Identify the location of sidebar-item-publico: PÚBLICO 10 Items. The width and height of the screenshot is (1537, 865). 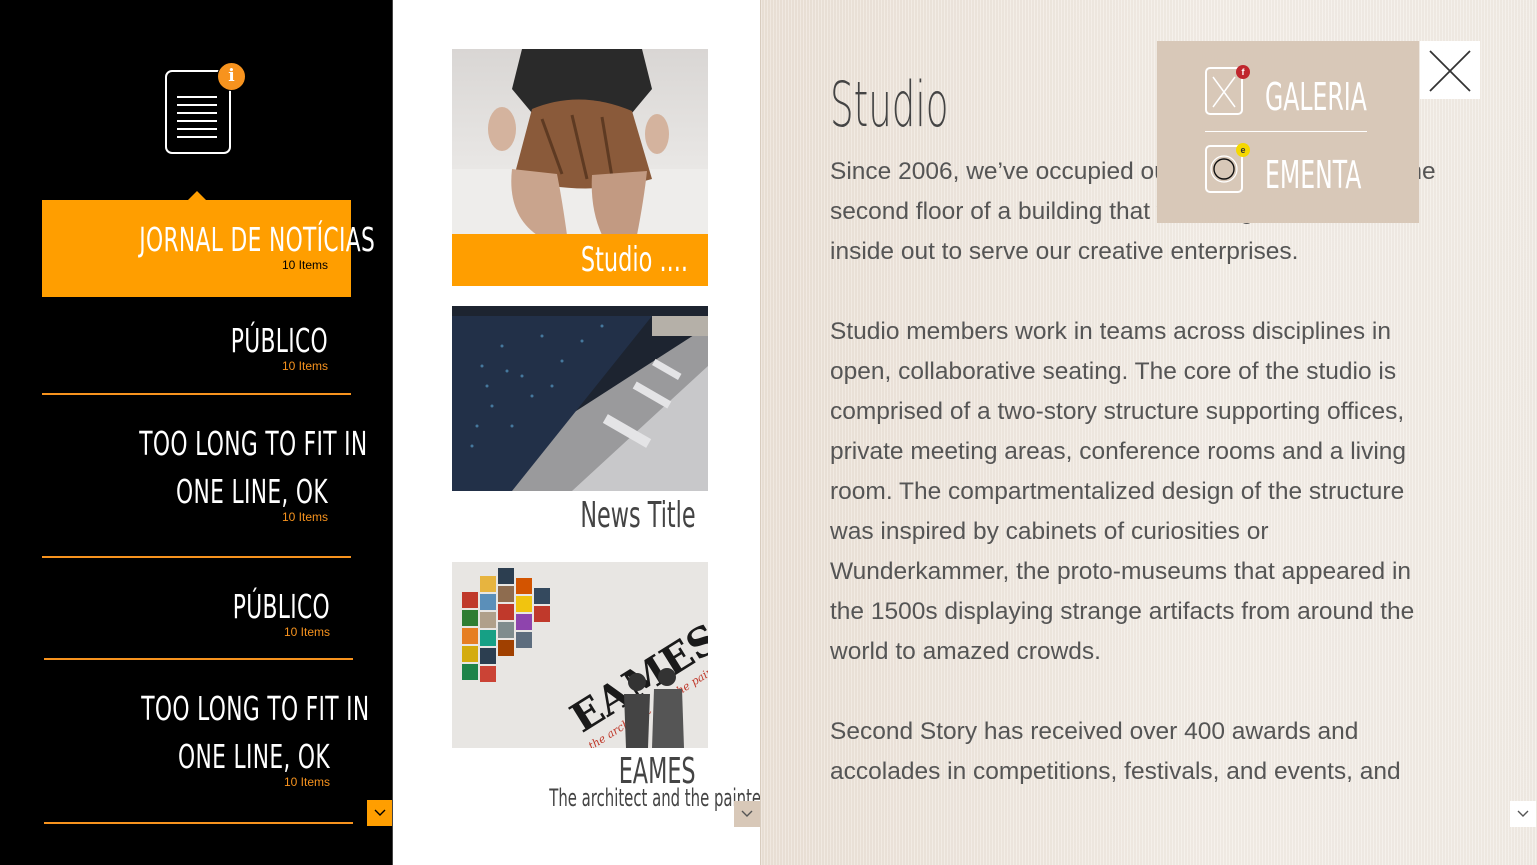
(196, 352).